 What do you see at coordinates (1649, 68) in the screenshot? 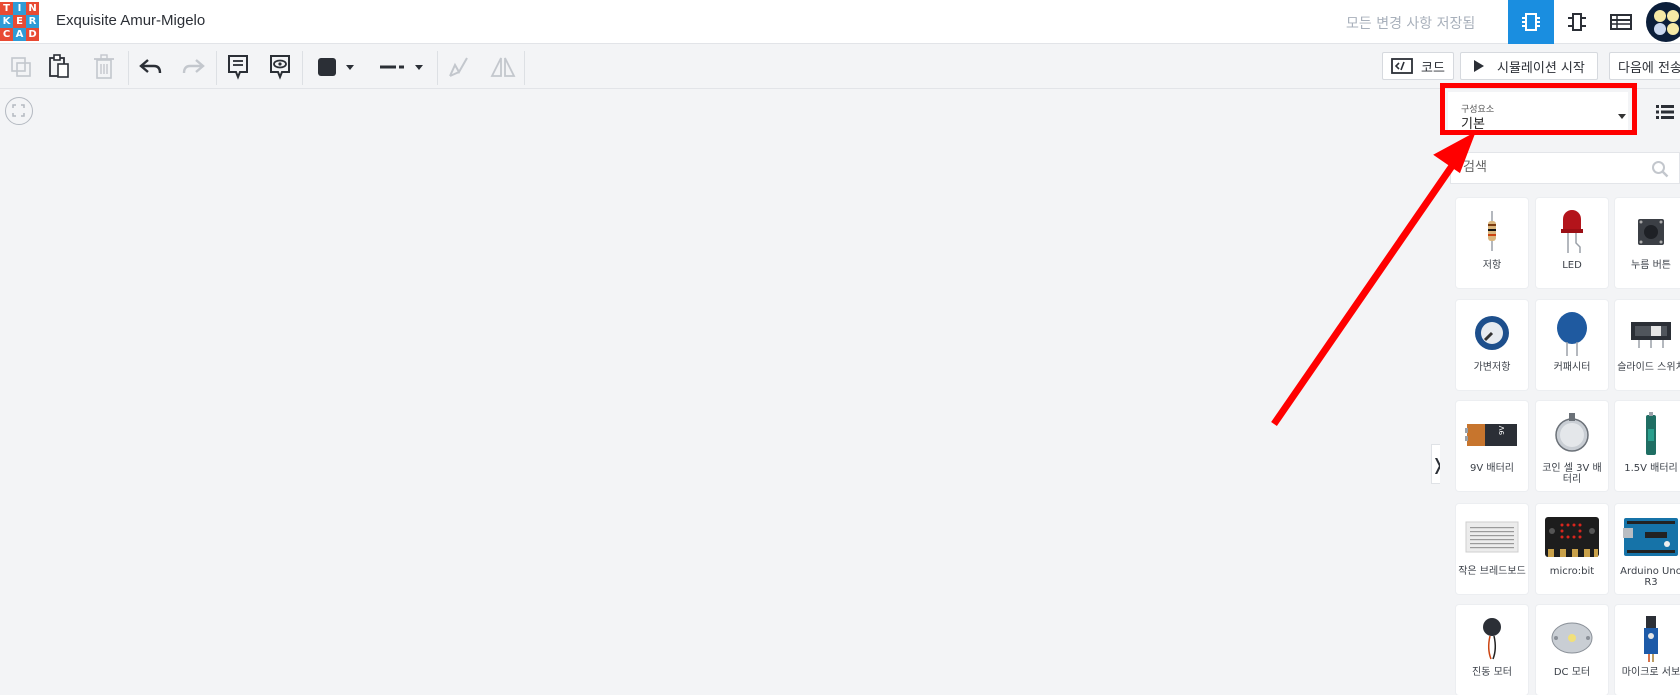
I see `send-to-label: 다음에 전송` at bounding box center [1649, 68].